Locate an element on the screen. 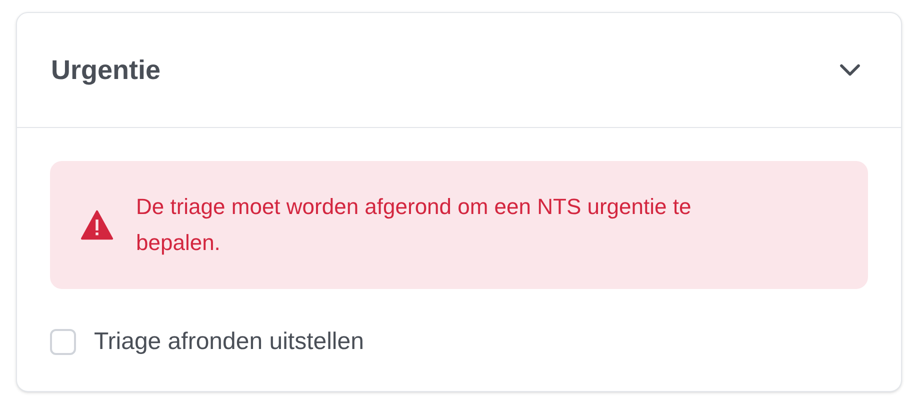  alert-message: De triage moet worden afgerond om een NTS urgentie te bepalen. is located at coordinates (414, 225).